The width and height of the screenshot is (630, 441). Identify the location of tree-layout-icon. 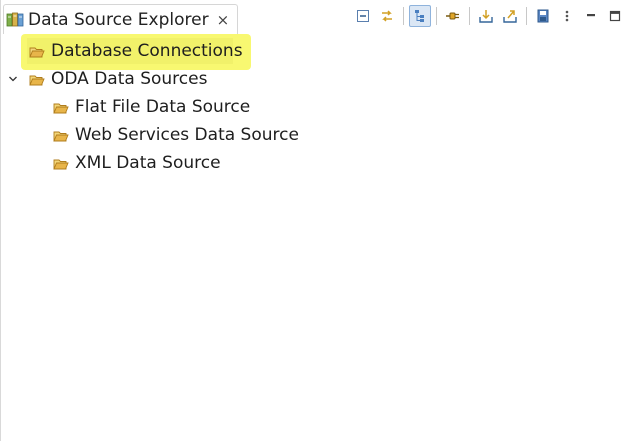
(420, 16).